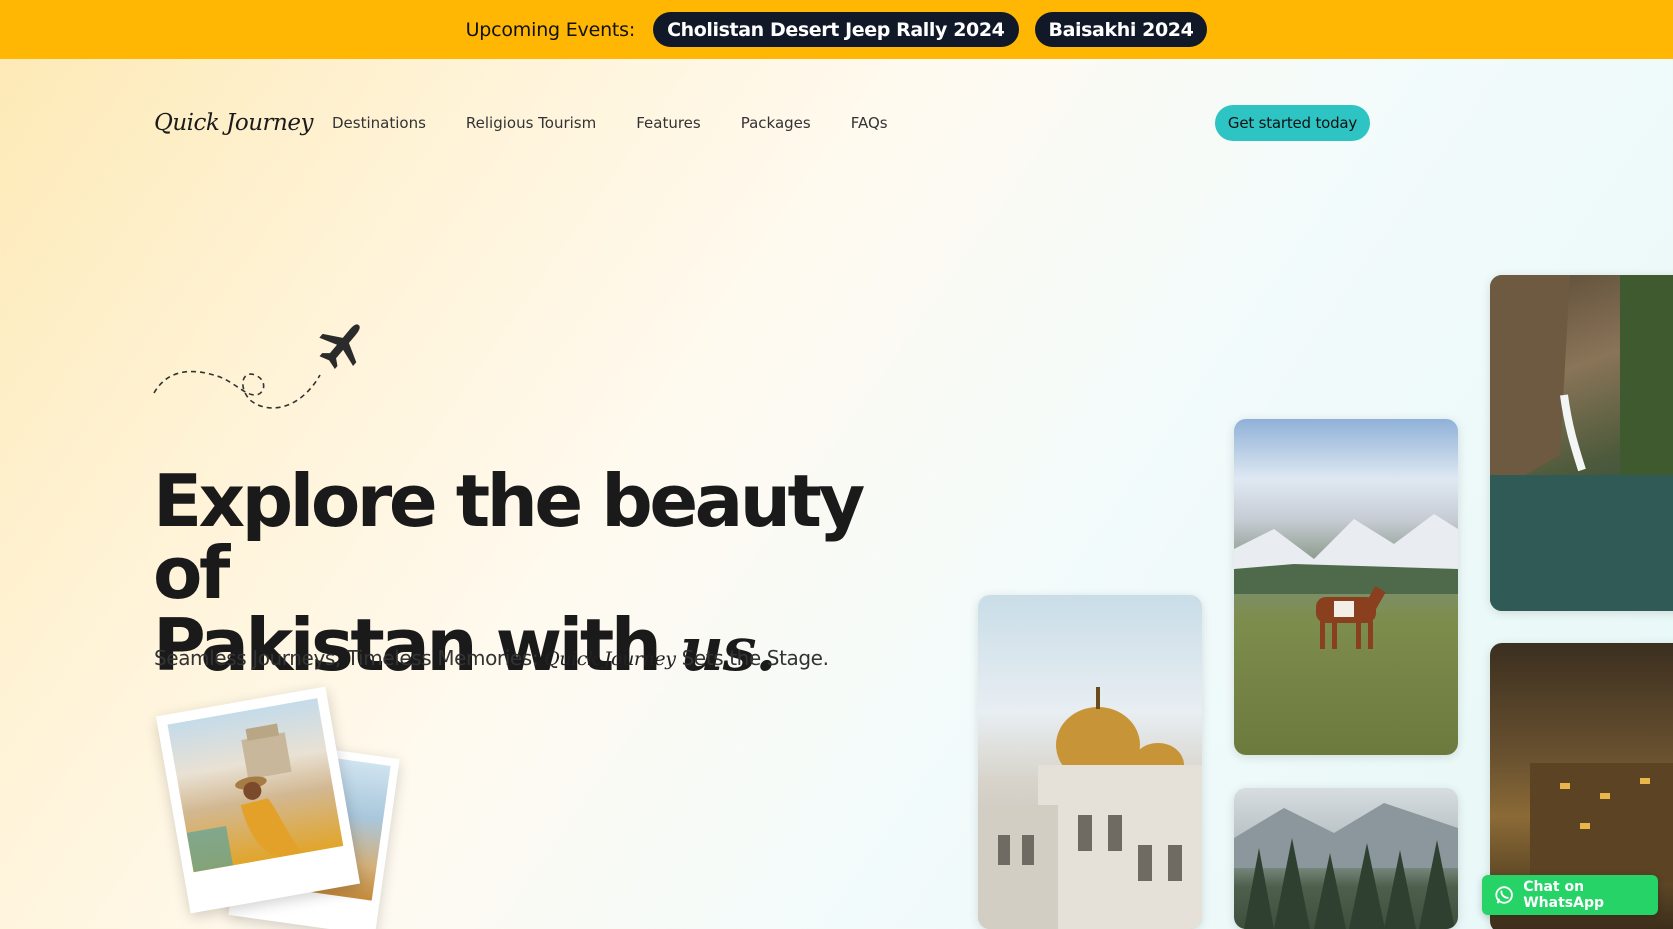  I want to click on nav-link-packages: Packages, so click(776, 123).